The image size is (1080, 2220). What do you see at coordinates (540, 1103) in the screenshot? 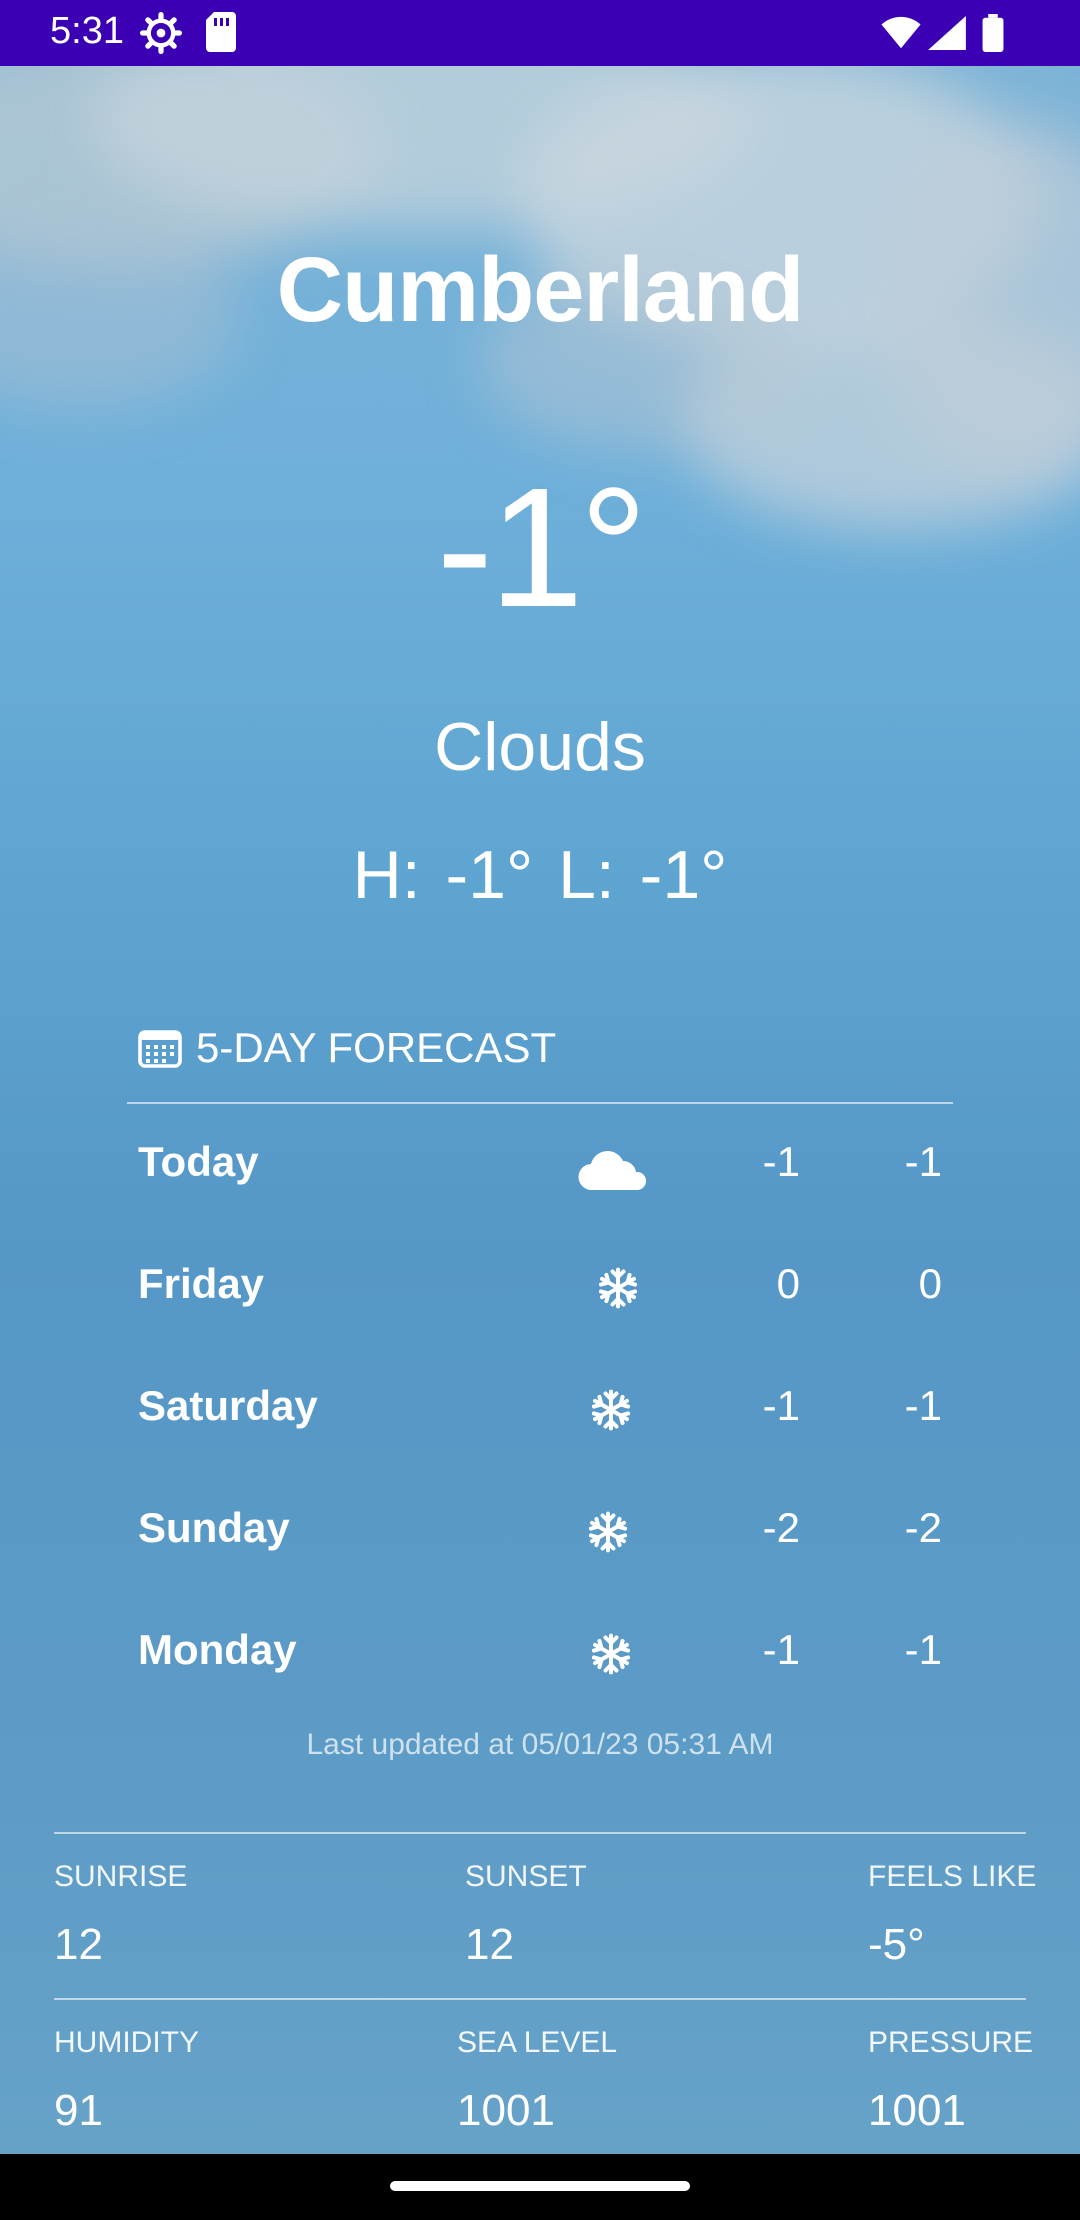
I see `forecast-divider` at bounding box center [540, 1103].